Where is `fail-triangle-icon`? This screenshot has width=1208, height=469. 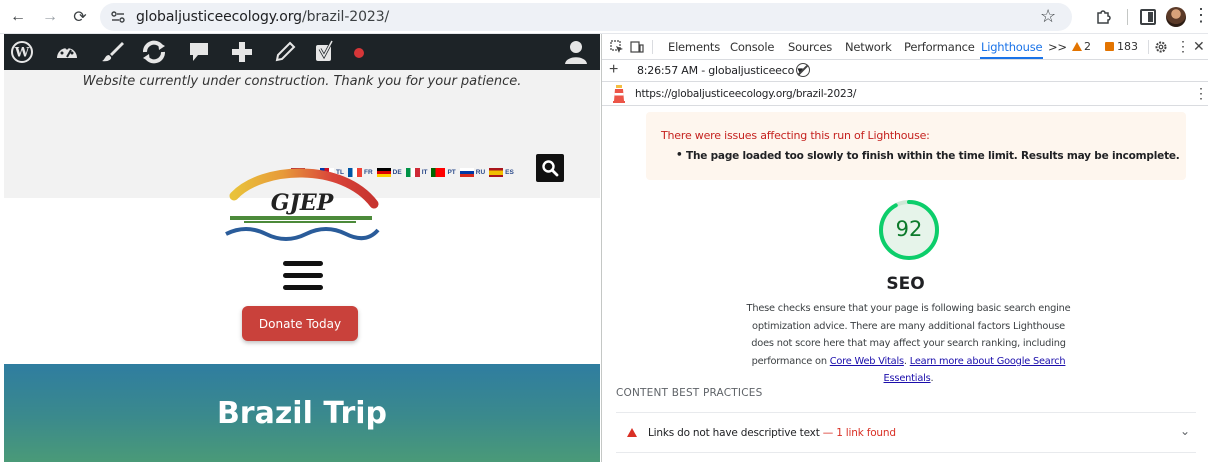
fail-triangle-icon is located at coordinates (632, 432).